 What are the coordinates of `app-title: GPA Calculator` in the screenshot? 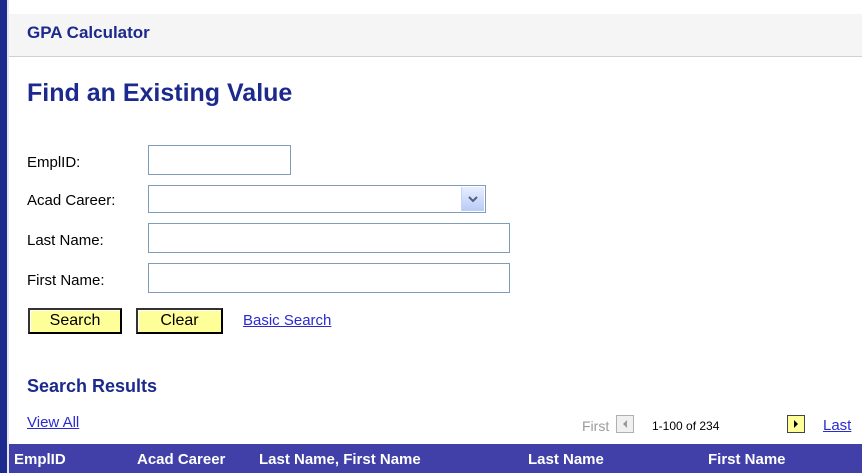 It's located at (88, 32).